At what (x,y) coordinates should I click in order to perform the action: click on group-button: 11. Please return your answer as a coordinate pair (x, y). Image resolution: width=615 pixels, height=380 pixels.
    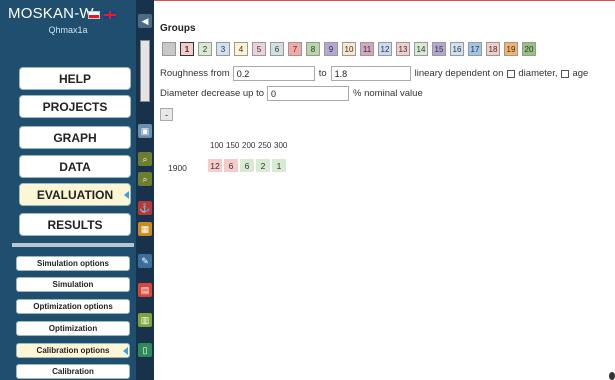
    Looking at the image, I should click on (367, 49).